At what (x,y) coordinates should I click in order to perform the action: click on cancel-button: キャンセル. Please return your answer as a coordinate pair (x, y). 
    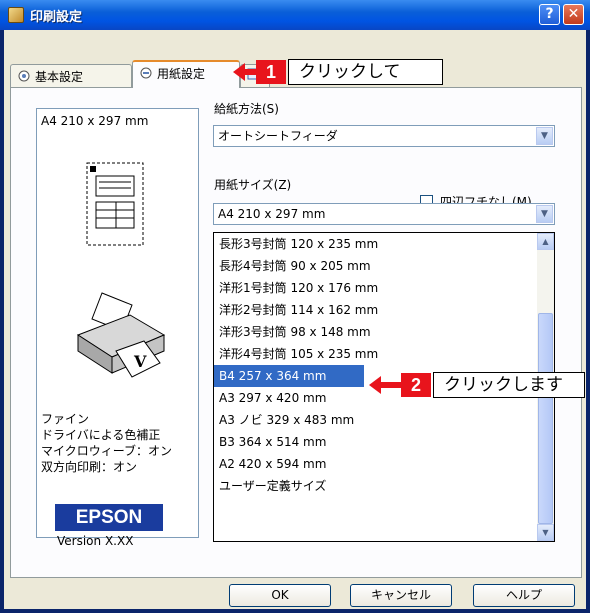
    Looking at the image, I should click on (401, 595).